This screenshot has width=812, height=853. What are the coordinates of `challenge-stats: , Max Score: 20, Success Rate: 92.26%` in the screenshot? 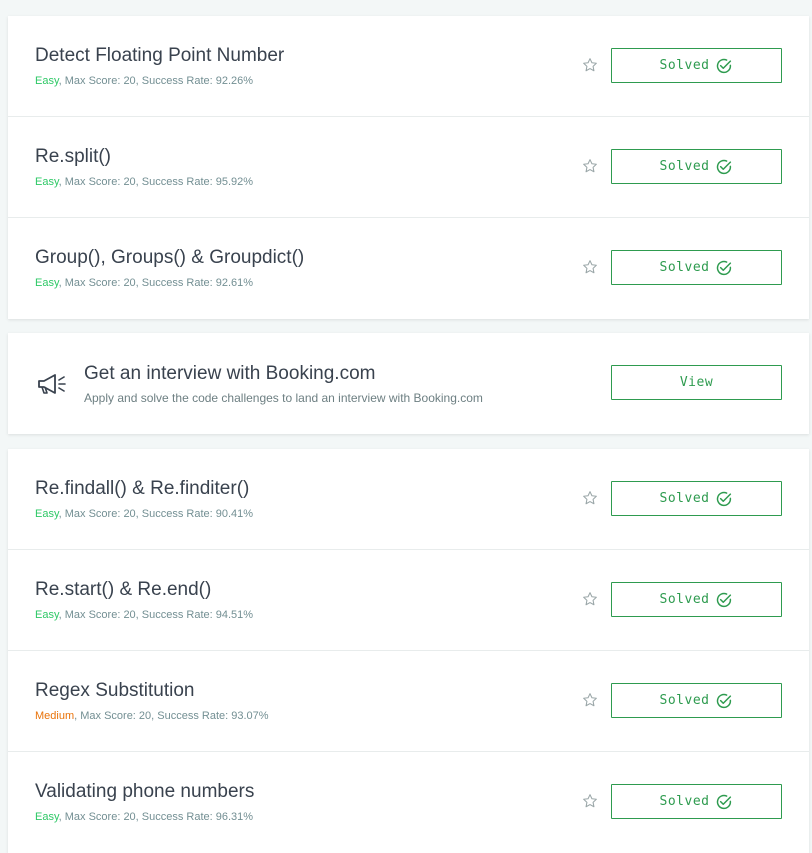 It's located at (156, 81).